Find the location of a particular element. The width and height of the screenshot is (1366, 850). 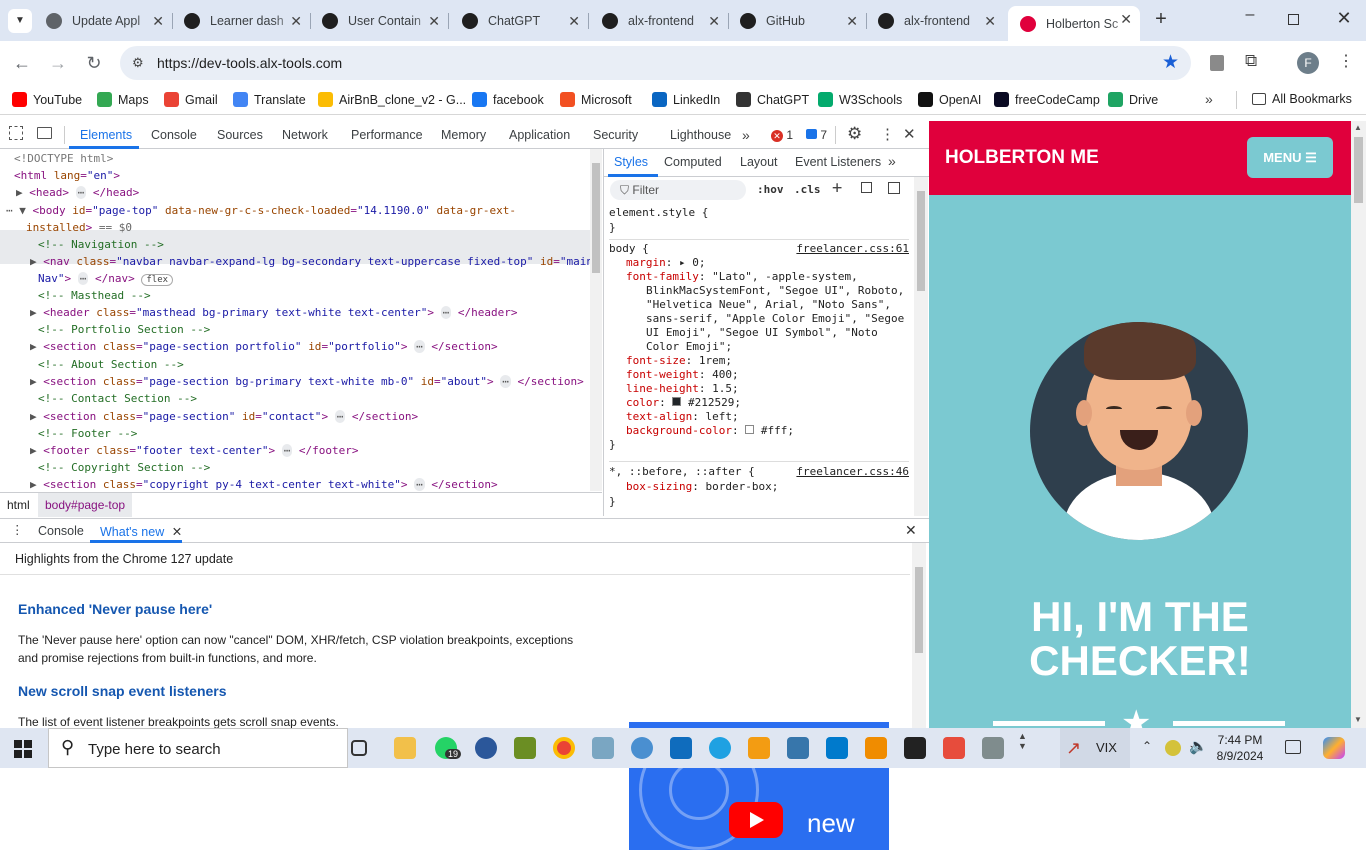

reload-button: ↻ is located at coordinates (94, 63).